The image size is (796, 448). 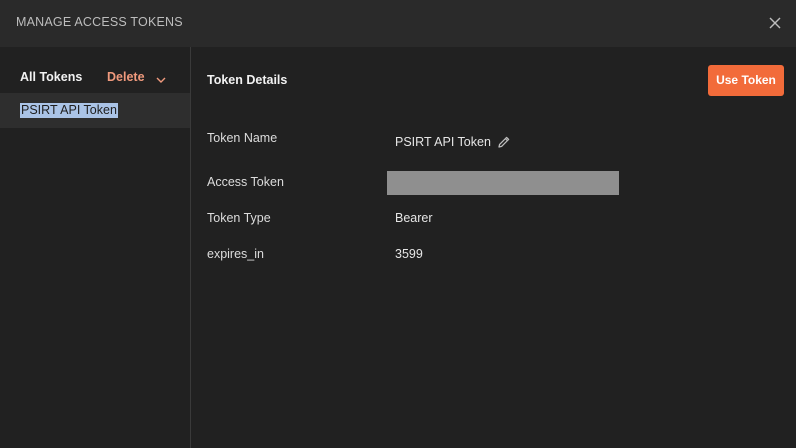 I want to click on expires-in-value: 3599, so click(x=409, y=254).